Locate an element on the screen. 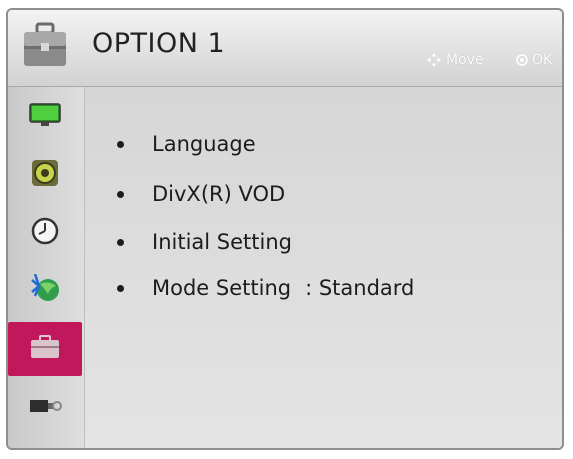 Image resolution: width=573 pixels, height=459 pixels. sidebar-item-audio is located at coordinates (45, 175).